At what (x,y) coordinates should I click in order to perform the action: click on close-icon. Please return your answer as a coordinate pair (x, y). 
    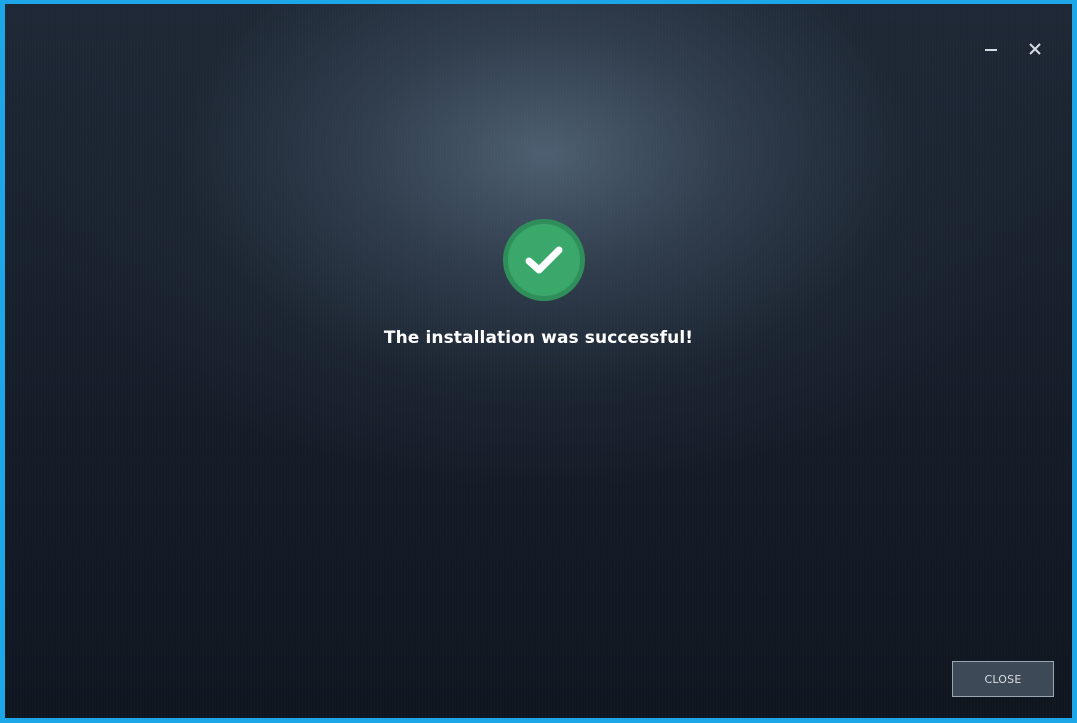
    Looking at the image, I should click on (1035, 49).